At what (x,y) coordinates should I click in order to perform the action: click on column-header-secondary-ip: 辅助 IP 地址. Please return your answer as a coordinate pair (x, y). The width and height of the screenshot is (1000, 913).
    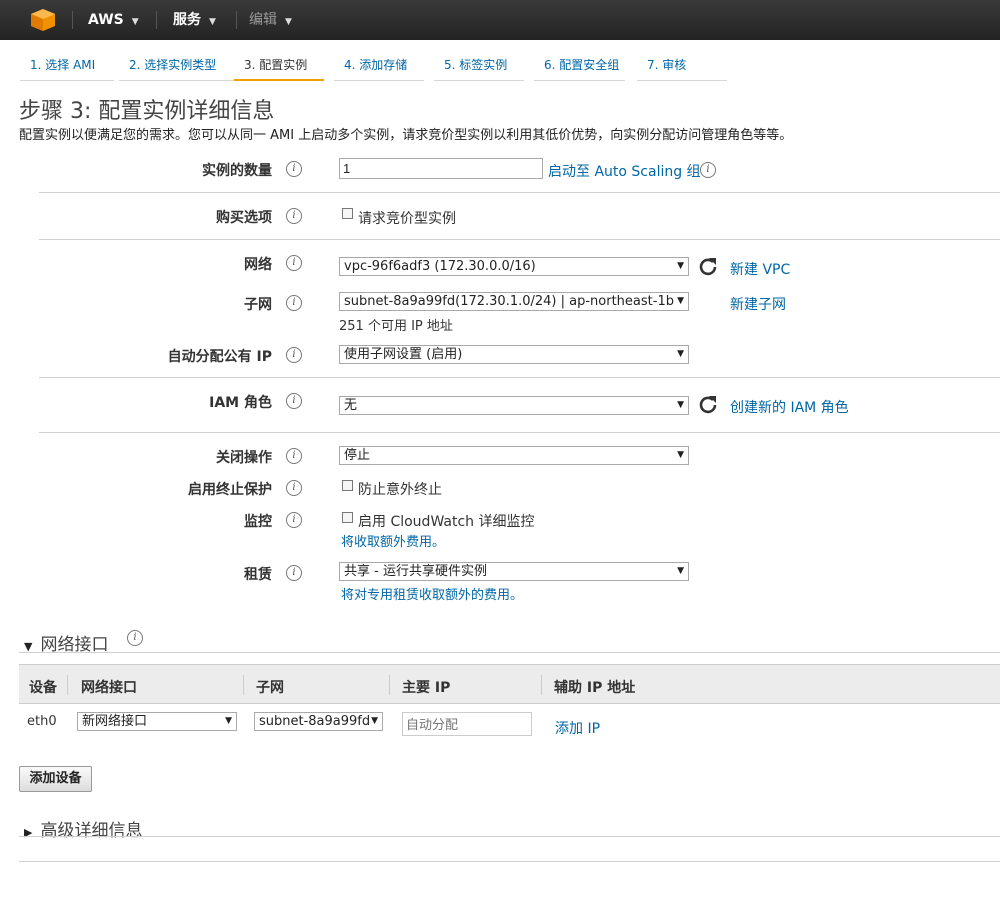
    Looking at the image, I should click on (595, 688).